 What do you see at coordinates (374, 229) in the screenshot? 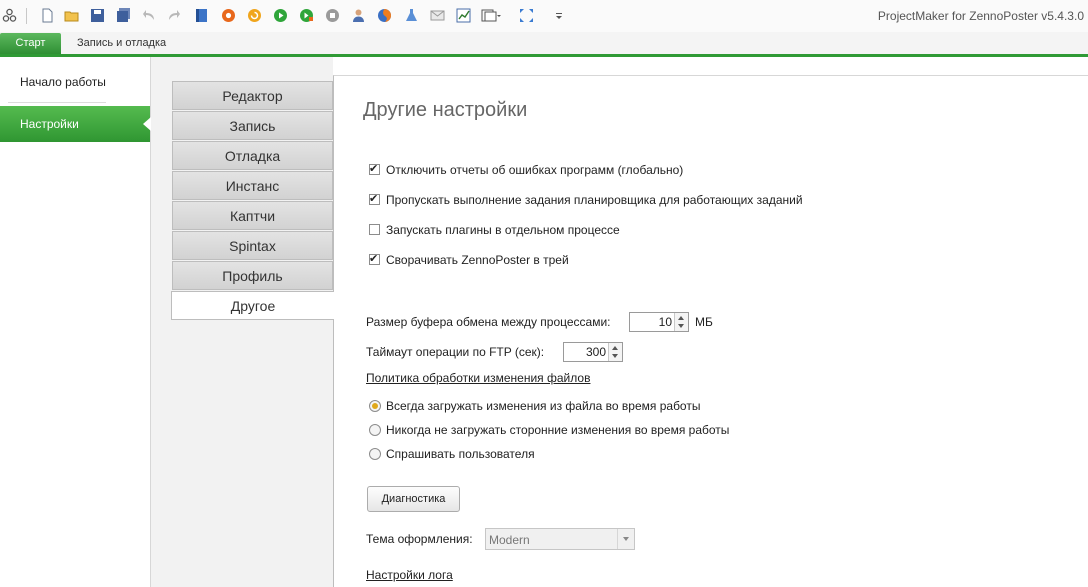
I see `checkbox-box` at bounding box center [374, 229].